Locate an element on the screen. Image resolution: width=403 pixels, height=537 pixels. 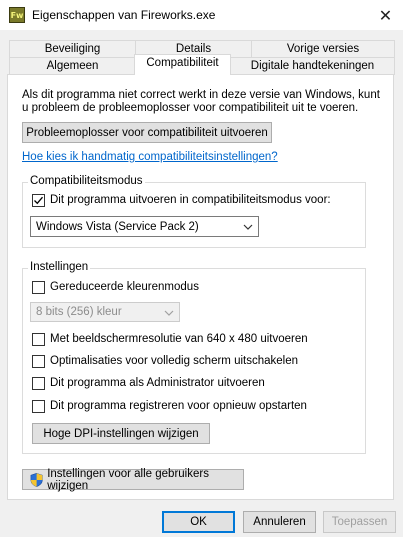
resolution-640-checkbox is located at coordinates (38, 339).